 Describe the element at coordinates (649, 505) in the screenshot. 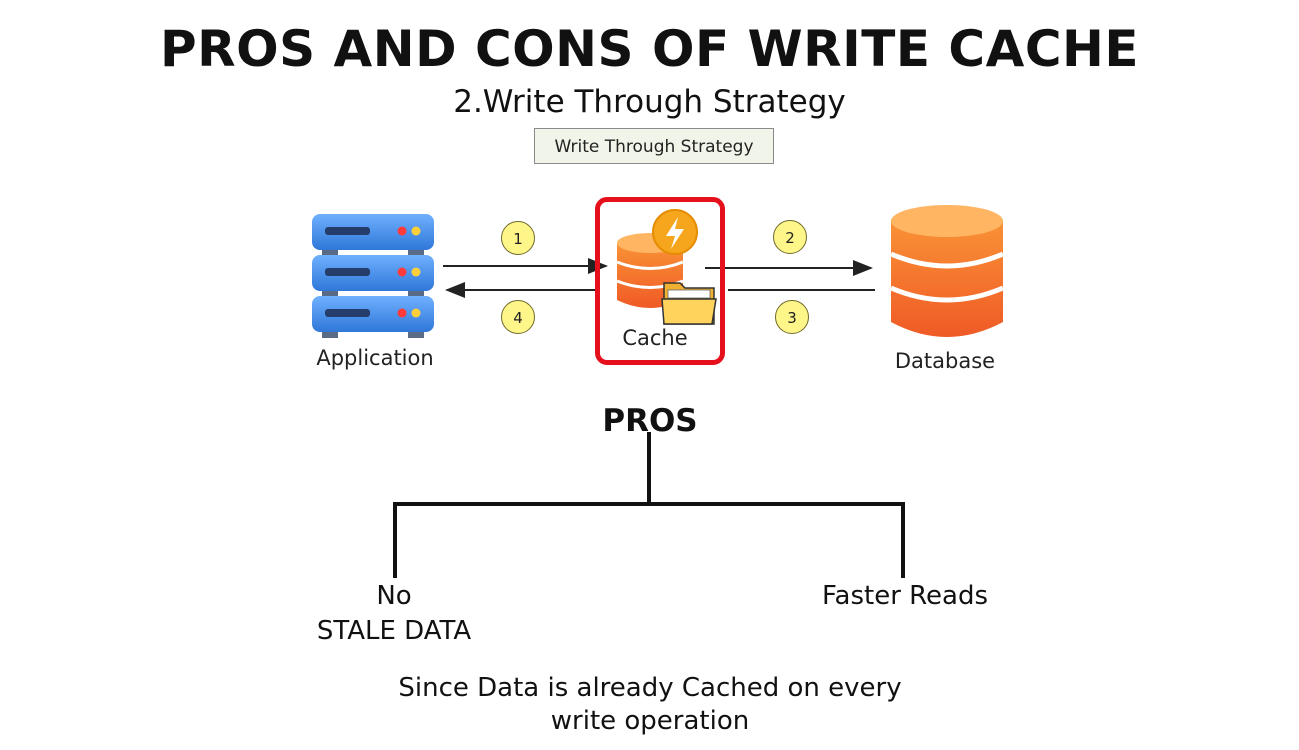

I see `pros-tree-connector` at that location.